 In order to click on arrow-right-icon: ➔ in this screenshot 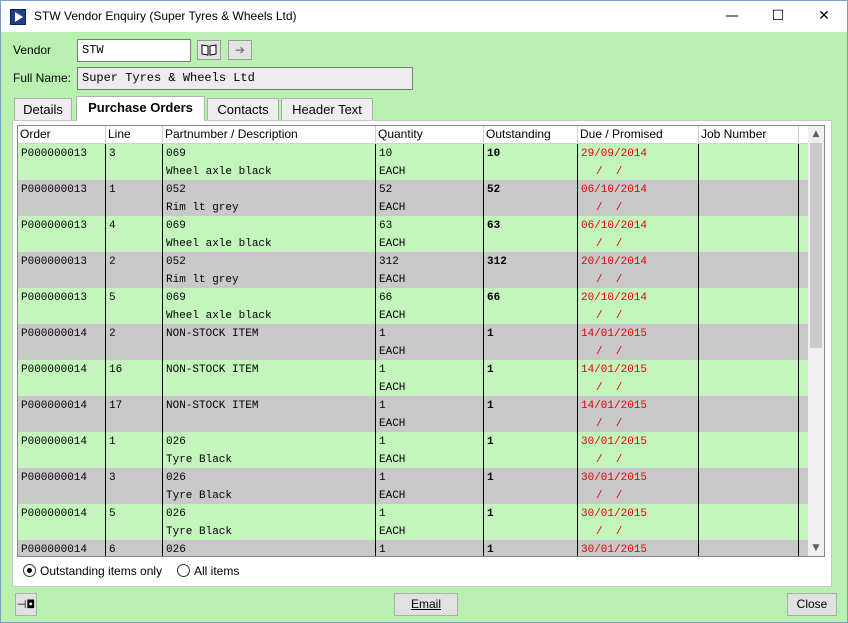, I will do `click(240, 50)`.